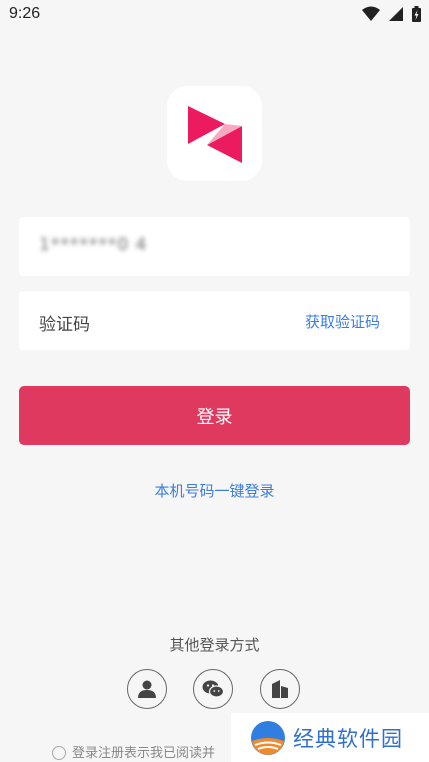 Image resolution: width=429 pixels, height=762 pixels. What do you see at coordinates (93, 245) in the screenshot?
I see `phone-input-value: 1*******0 4` at bounding box center [93, 245].